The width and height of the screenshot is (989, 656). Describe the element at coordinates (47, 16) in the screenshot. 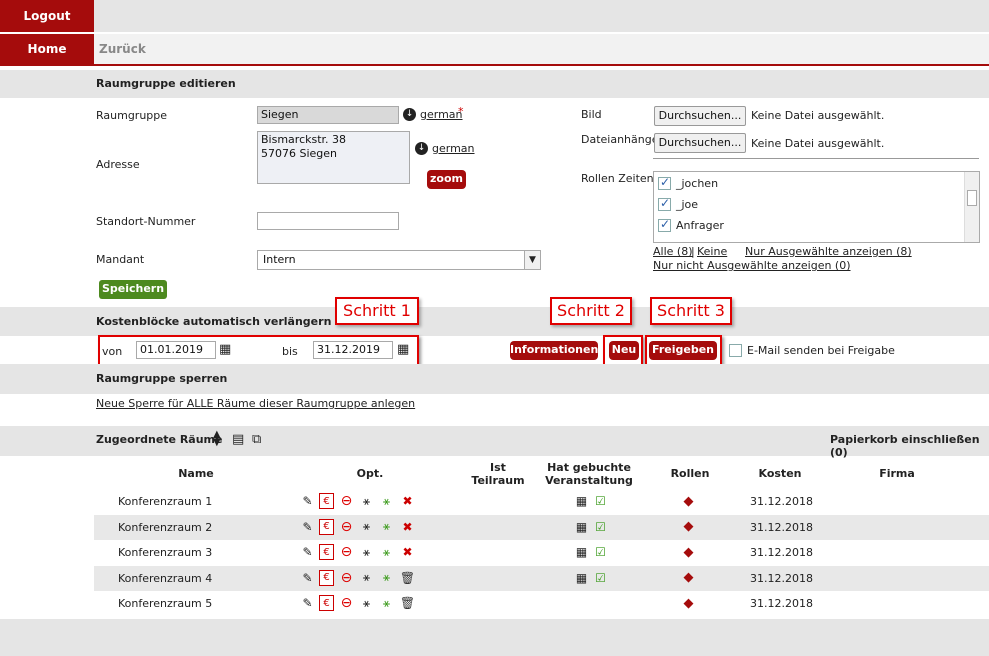

I see `logout-button: Logout` at that location.